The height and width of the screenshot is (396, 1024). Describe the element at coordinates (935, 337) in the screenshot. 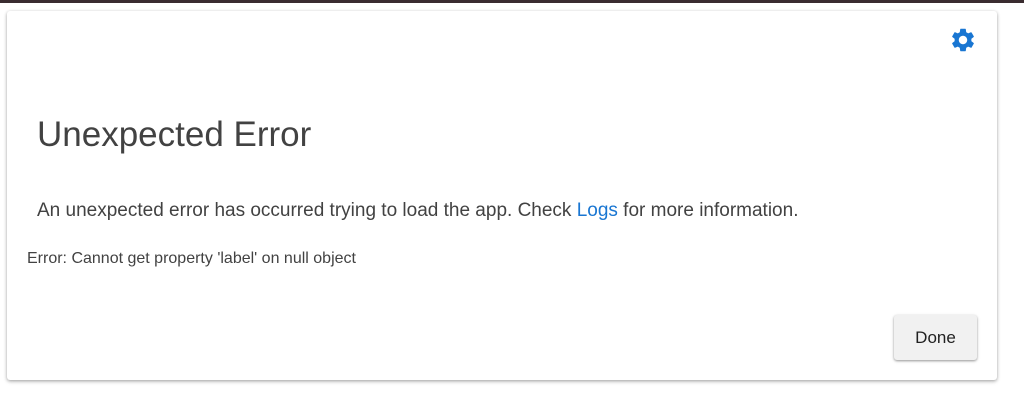

I see `done-button: Done` at that location.